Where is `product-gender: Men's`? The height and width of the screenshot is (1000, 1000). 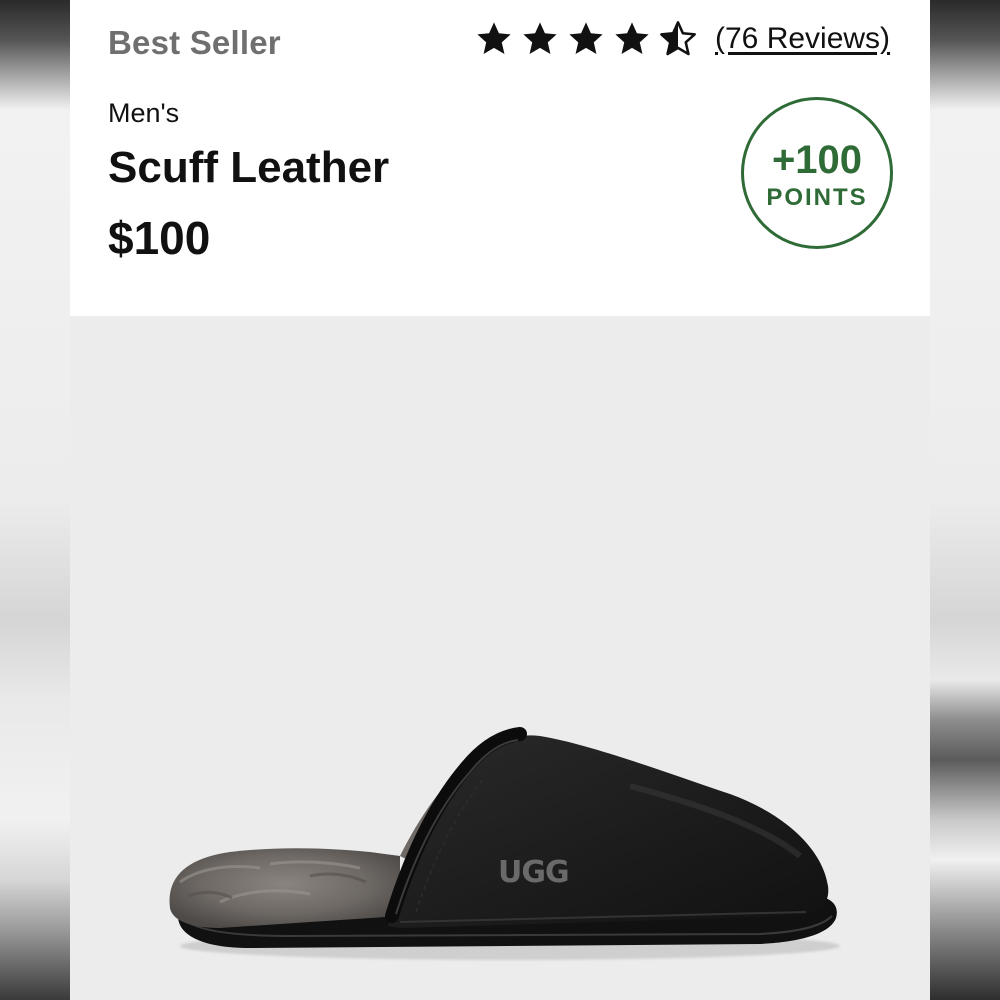
product-gender: Men's is located at coordinates (144, 113).